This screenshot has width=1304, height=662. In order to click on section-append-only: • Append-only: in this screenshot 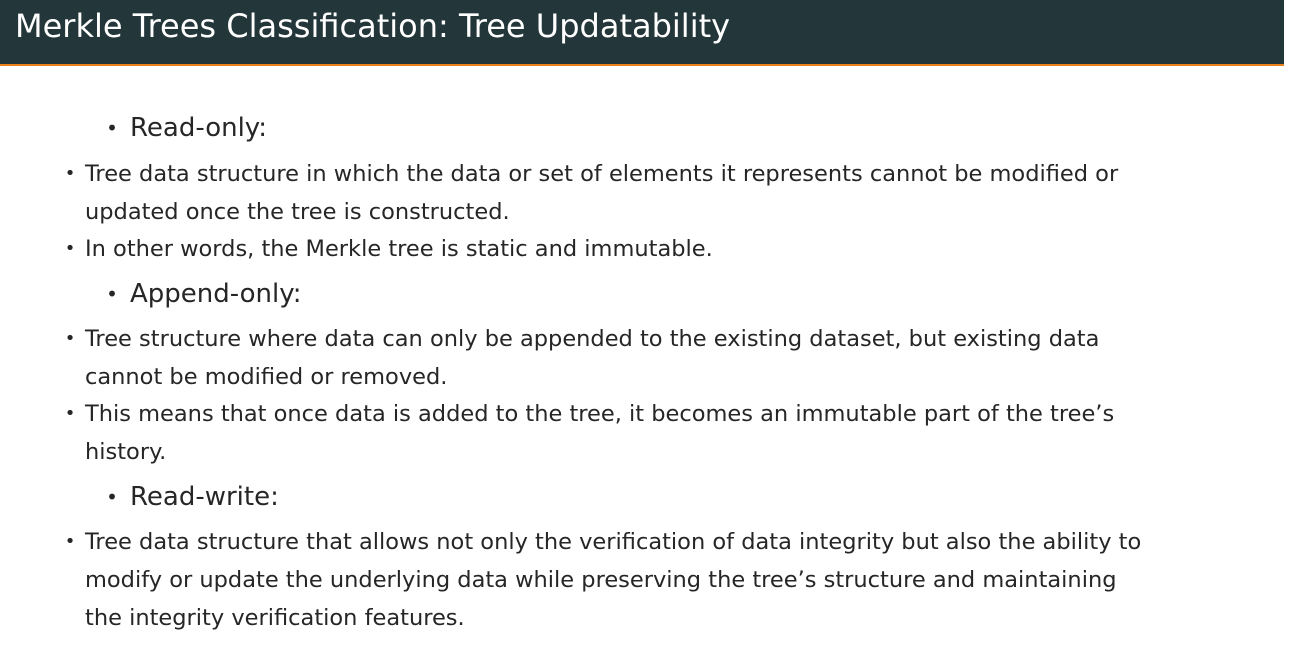, I will do `click(694, 294)`.